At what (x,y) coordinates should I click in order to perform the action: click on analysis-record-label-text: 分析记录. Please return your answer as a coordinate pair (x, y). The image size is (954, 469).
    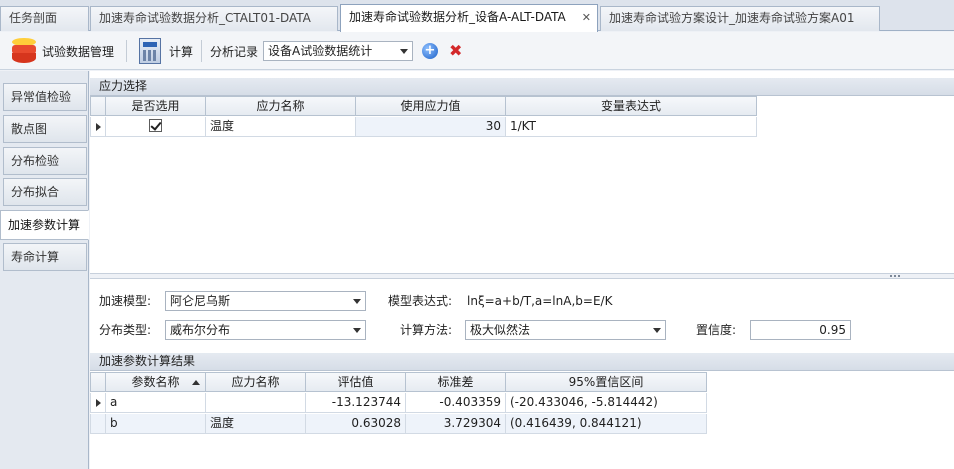
    Looking at the image, I should click on (234, 51).